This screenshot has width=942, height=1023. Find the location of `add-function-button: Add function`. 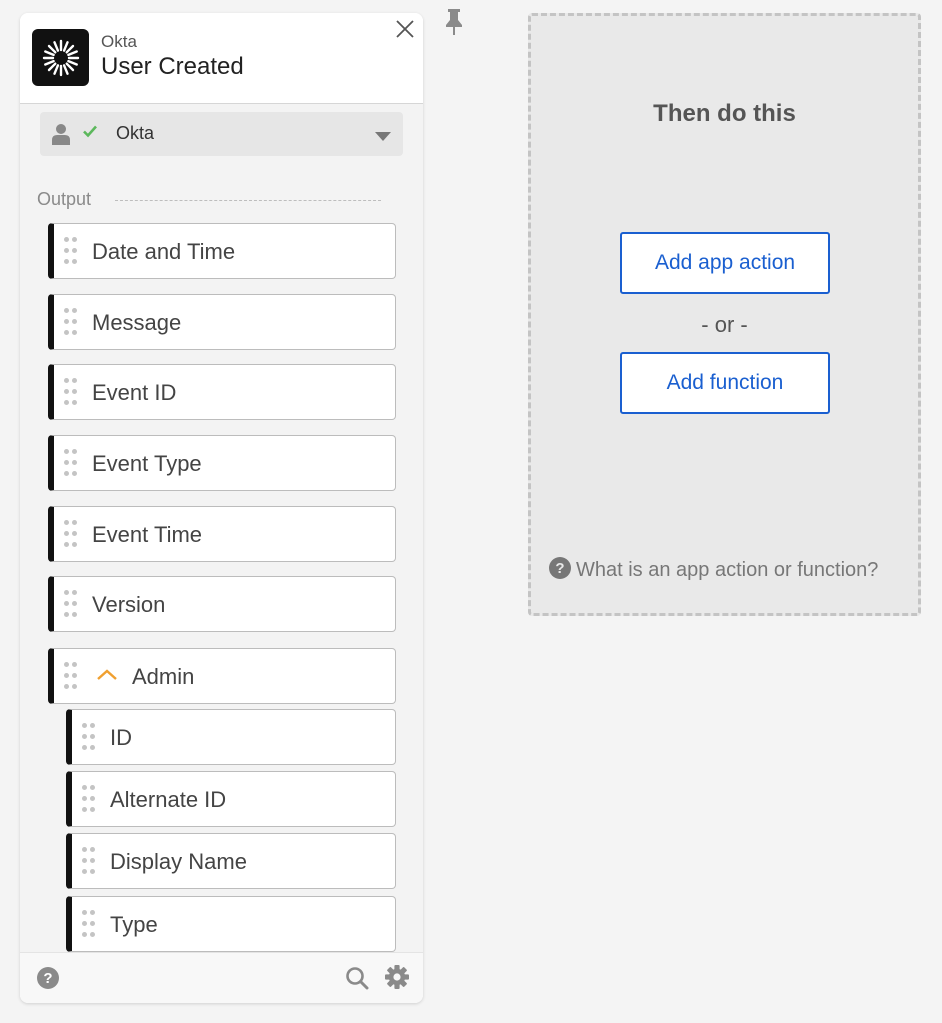

add-function-button: Add function is located at coordinates (725, 383).